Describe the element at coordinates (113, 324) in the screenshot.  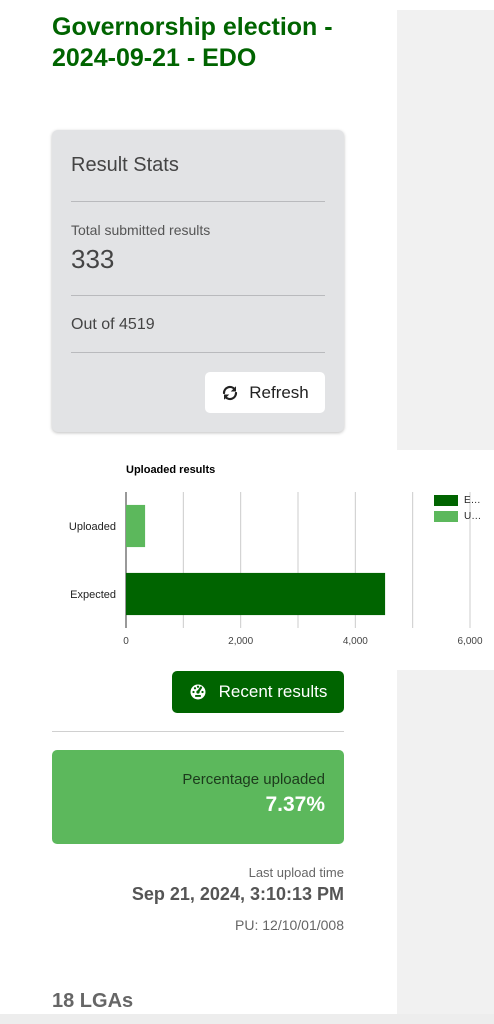
I see `out-of-total: Out of 4519` at that location.